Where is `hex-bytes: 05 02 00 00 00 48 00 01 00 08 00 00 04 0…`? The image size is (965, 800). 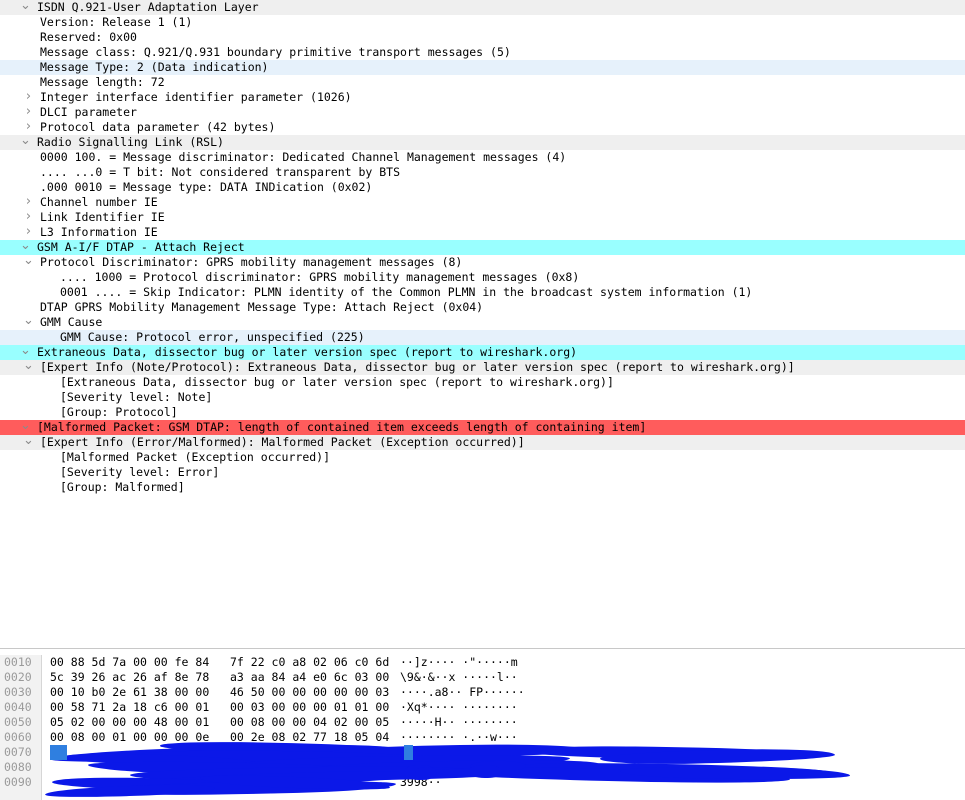 hex-bytes: 05 02 00 00 00 48 00 01 00 08 00 00 04 0… is located at coordinates (220, 722).